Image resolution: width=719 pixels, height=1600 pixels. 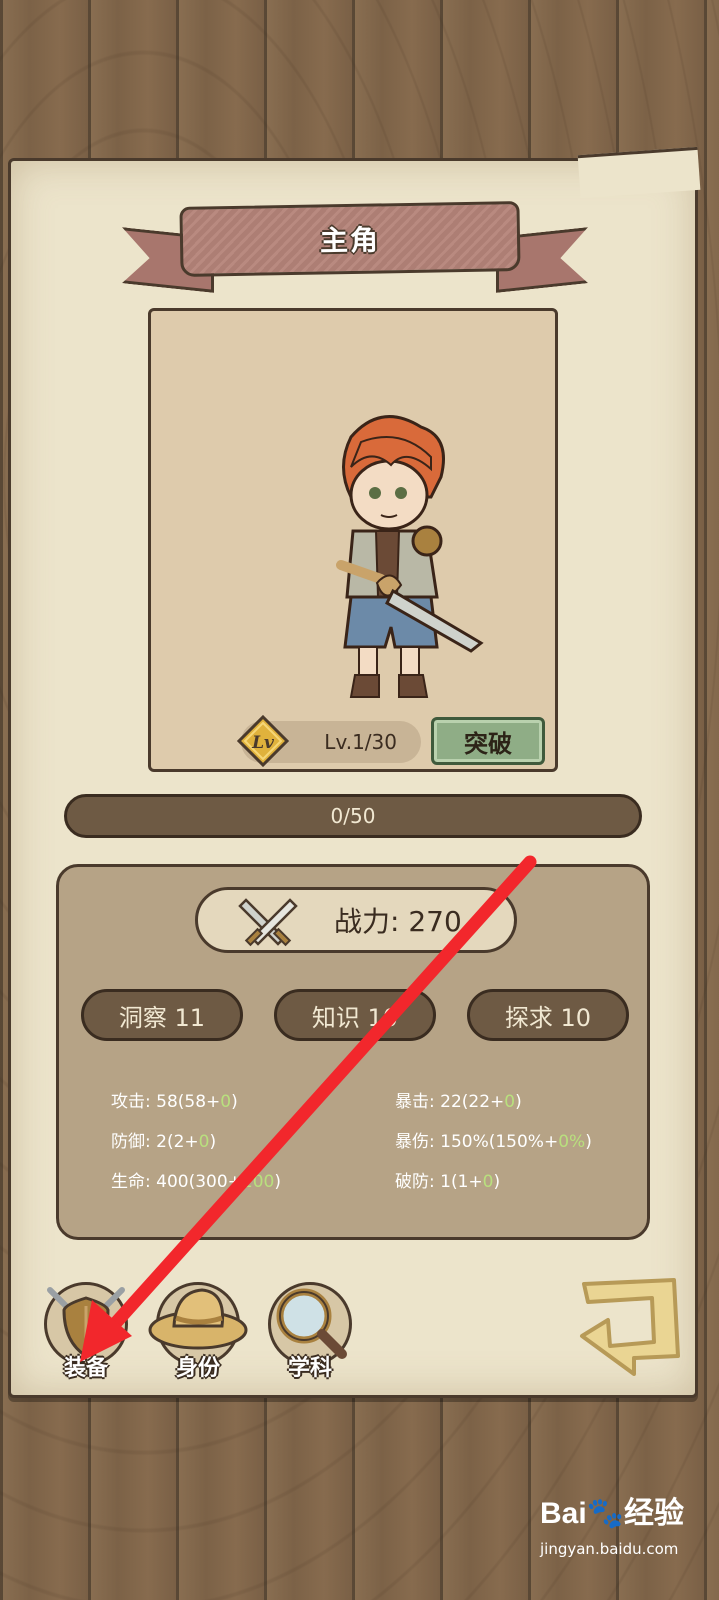 I want to click on equipment-button: 装备, so click(x=86, y=1331).